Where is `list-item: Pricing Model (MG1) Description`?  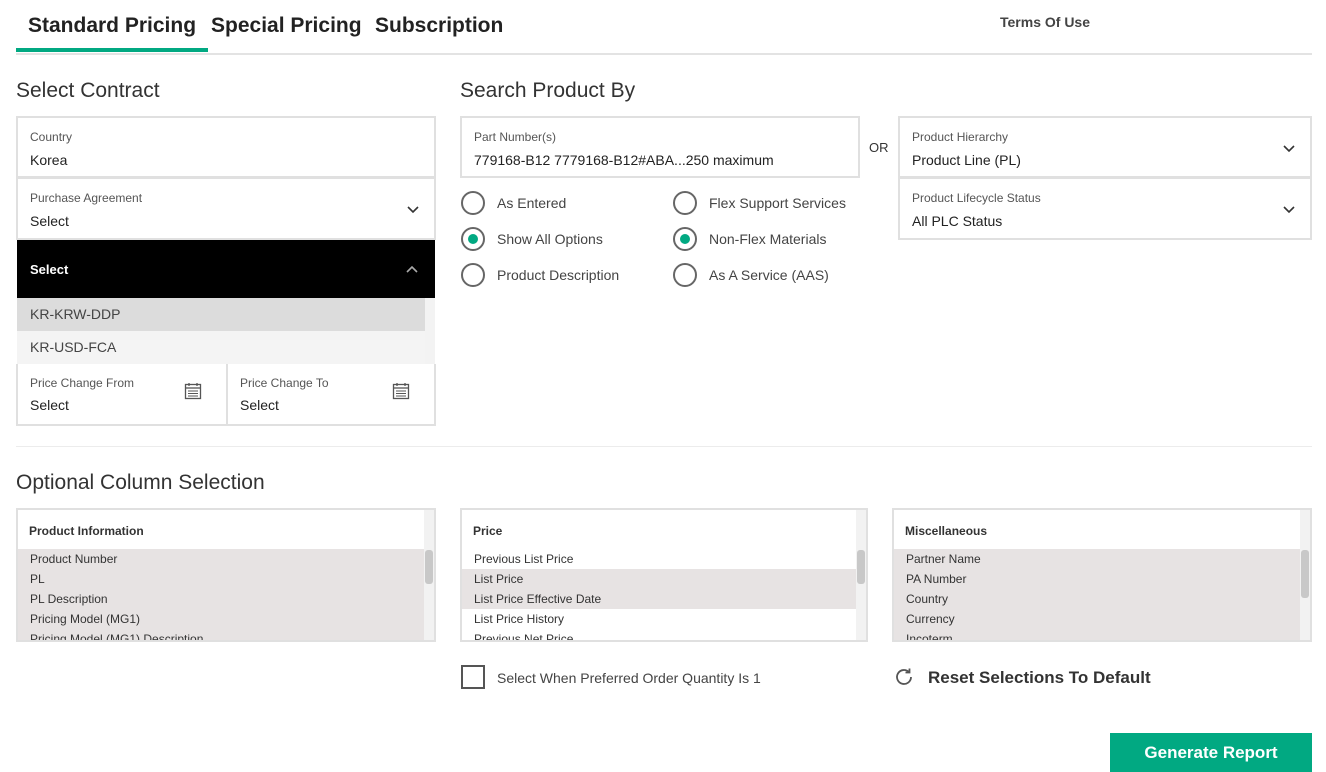
list-item: Pricing Model (MG1) Description is located at coordinates (222, 634).